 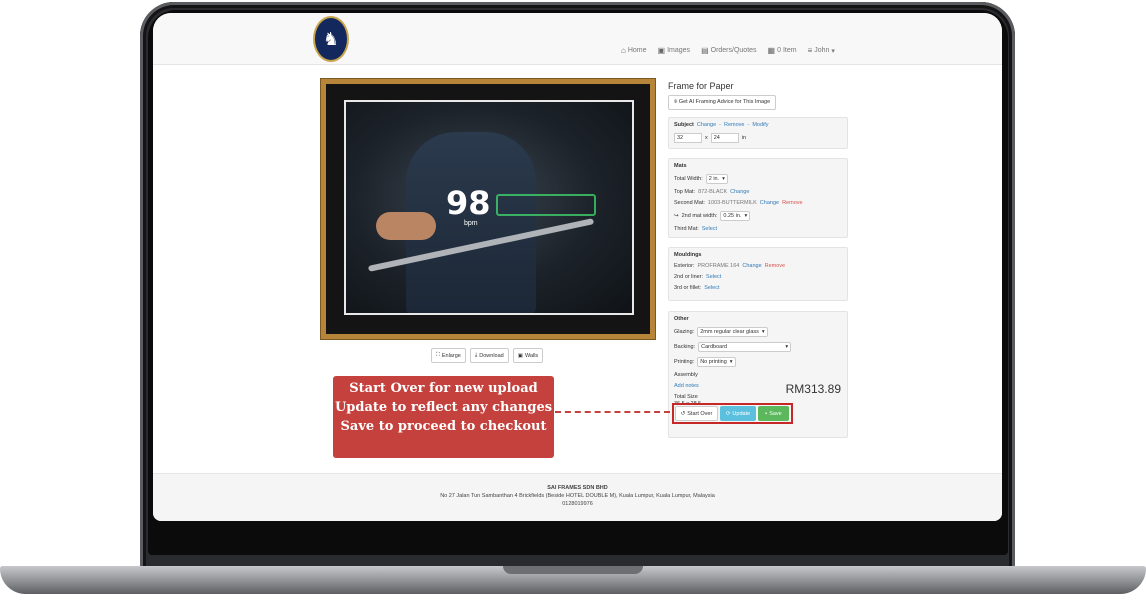 What do you see at coordinates (739, 192) in the screenshot?
I see `top-mat-change-link: Change` at bounding box center [739, 192].